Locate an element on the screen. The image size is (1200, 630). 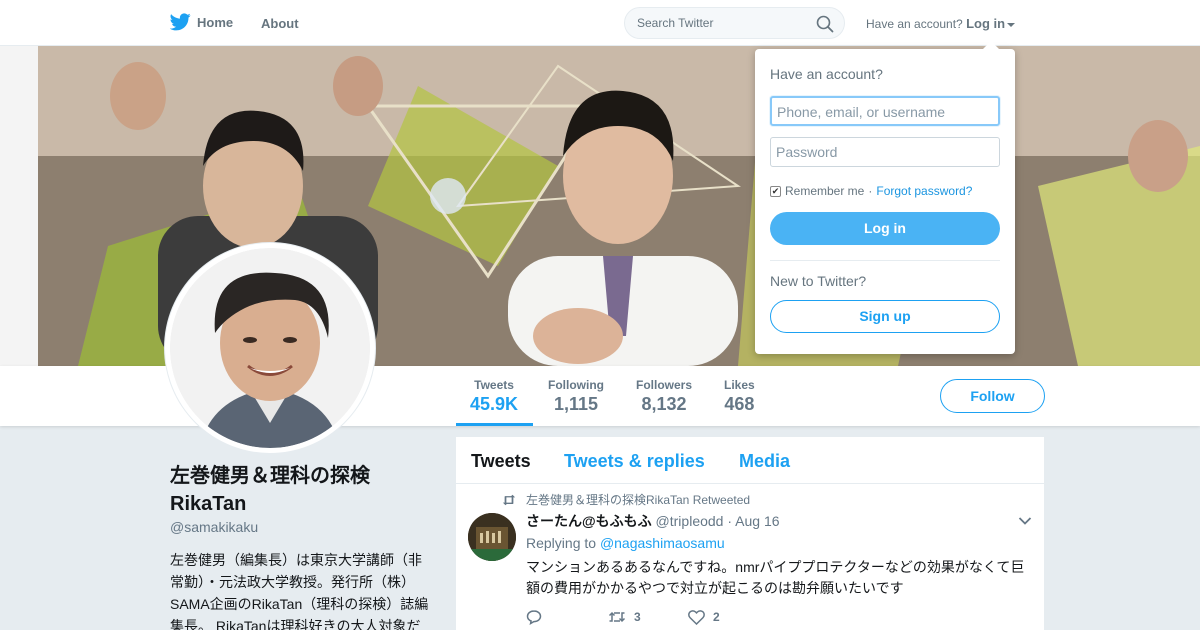
profile-name-line1: 左巻健男＆理科の探検 is located at coordinates (270, 476).